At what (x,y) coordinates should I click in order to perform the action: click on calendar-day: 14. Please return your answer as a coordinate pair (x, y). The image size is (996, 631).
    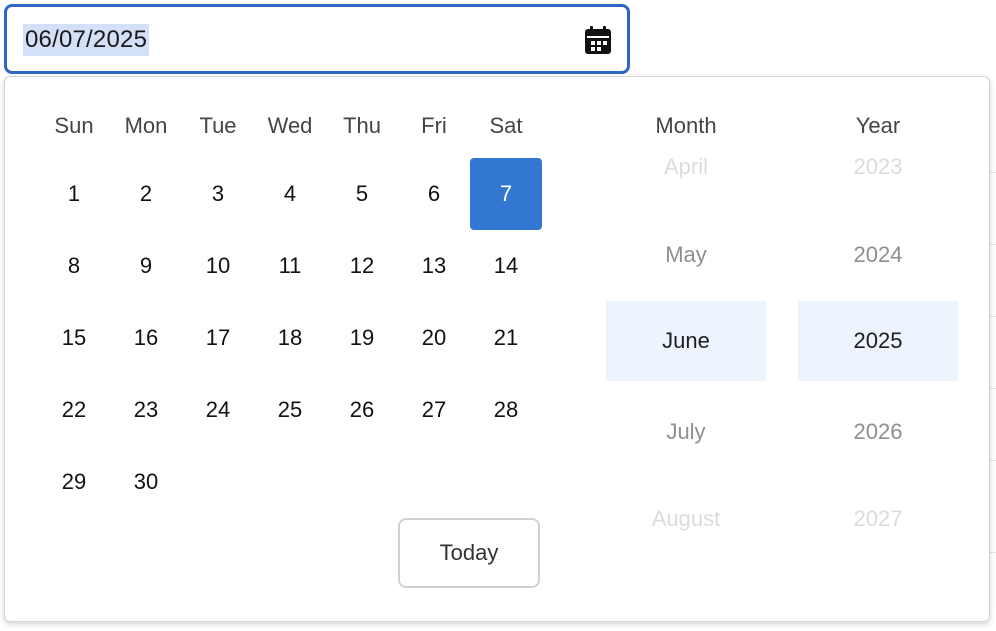
    Looking at the image, I should click on (506, 266).